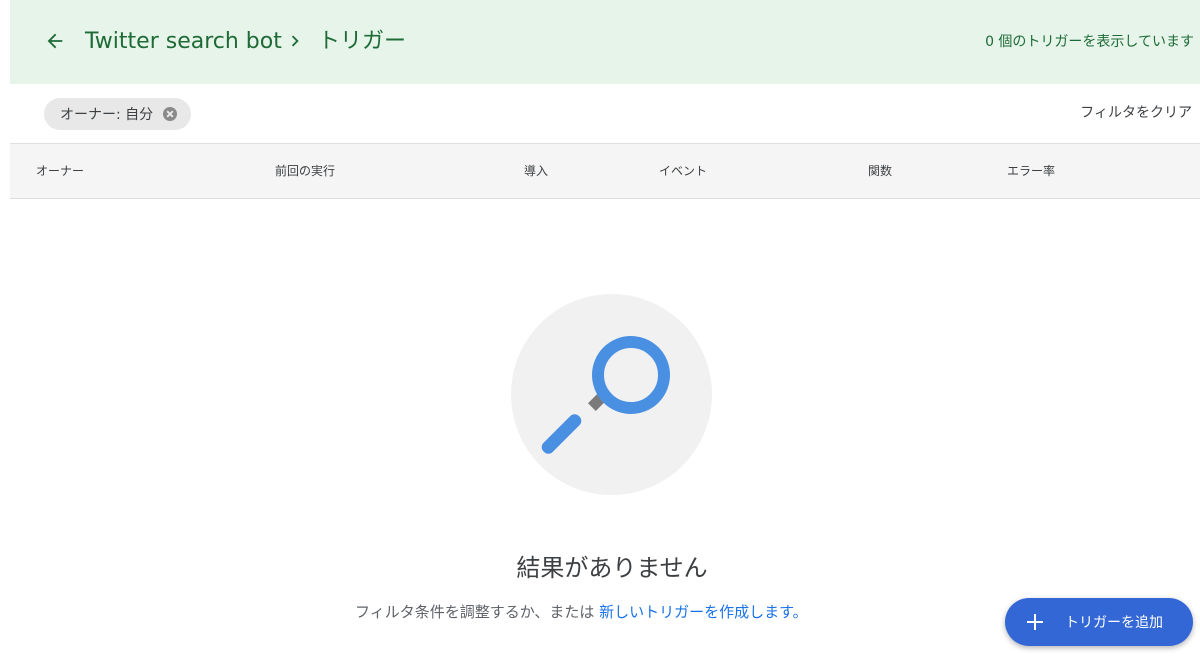  What do you see at coordinates (605, 171) in the screenshot?
I see `table-header: オーナー 前回の実行 導入 イベント 関数 エラー率` at bounding box center [605, 171].